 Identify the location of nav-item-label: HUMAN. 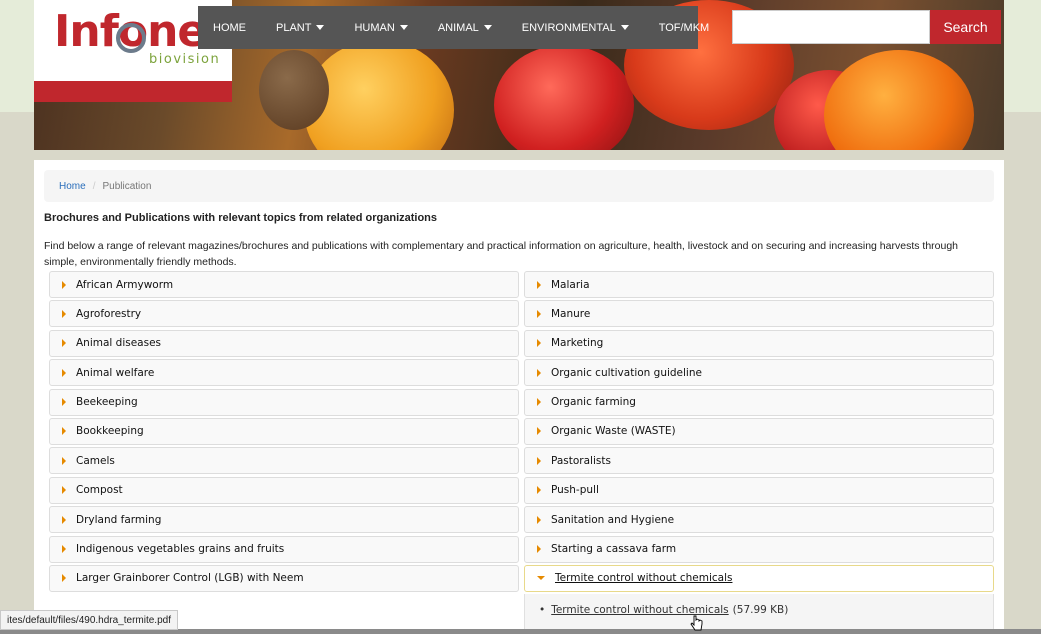
(374, 27).